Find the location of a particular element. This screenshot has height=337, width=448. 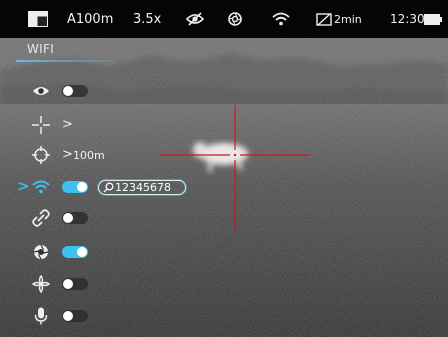

menu-row-compass is located at coordinates (100, 284).